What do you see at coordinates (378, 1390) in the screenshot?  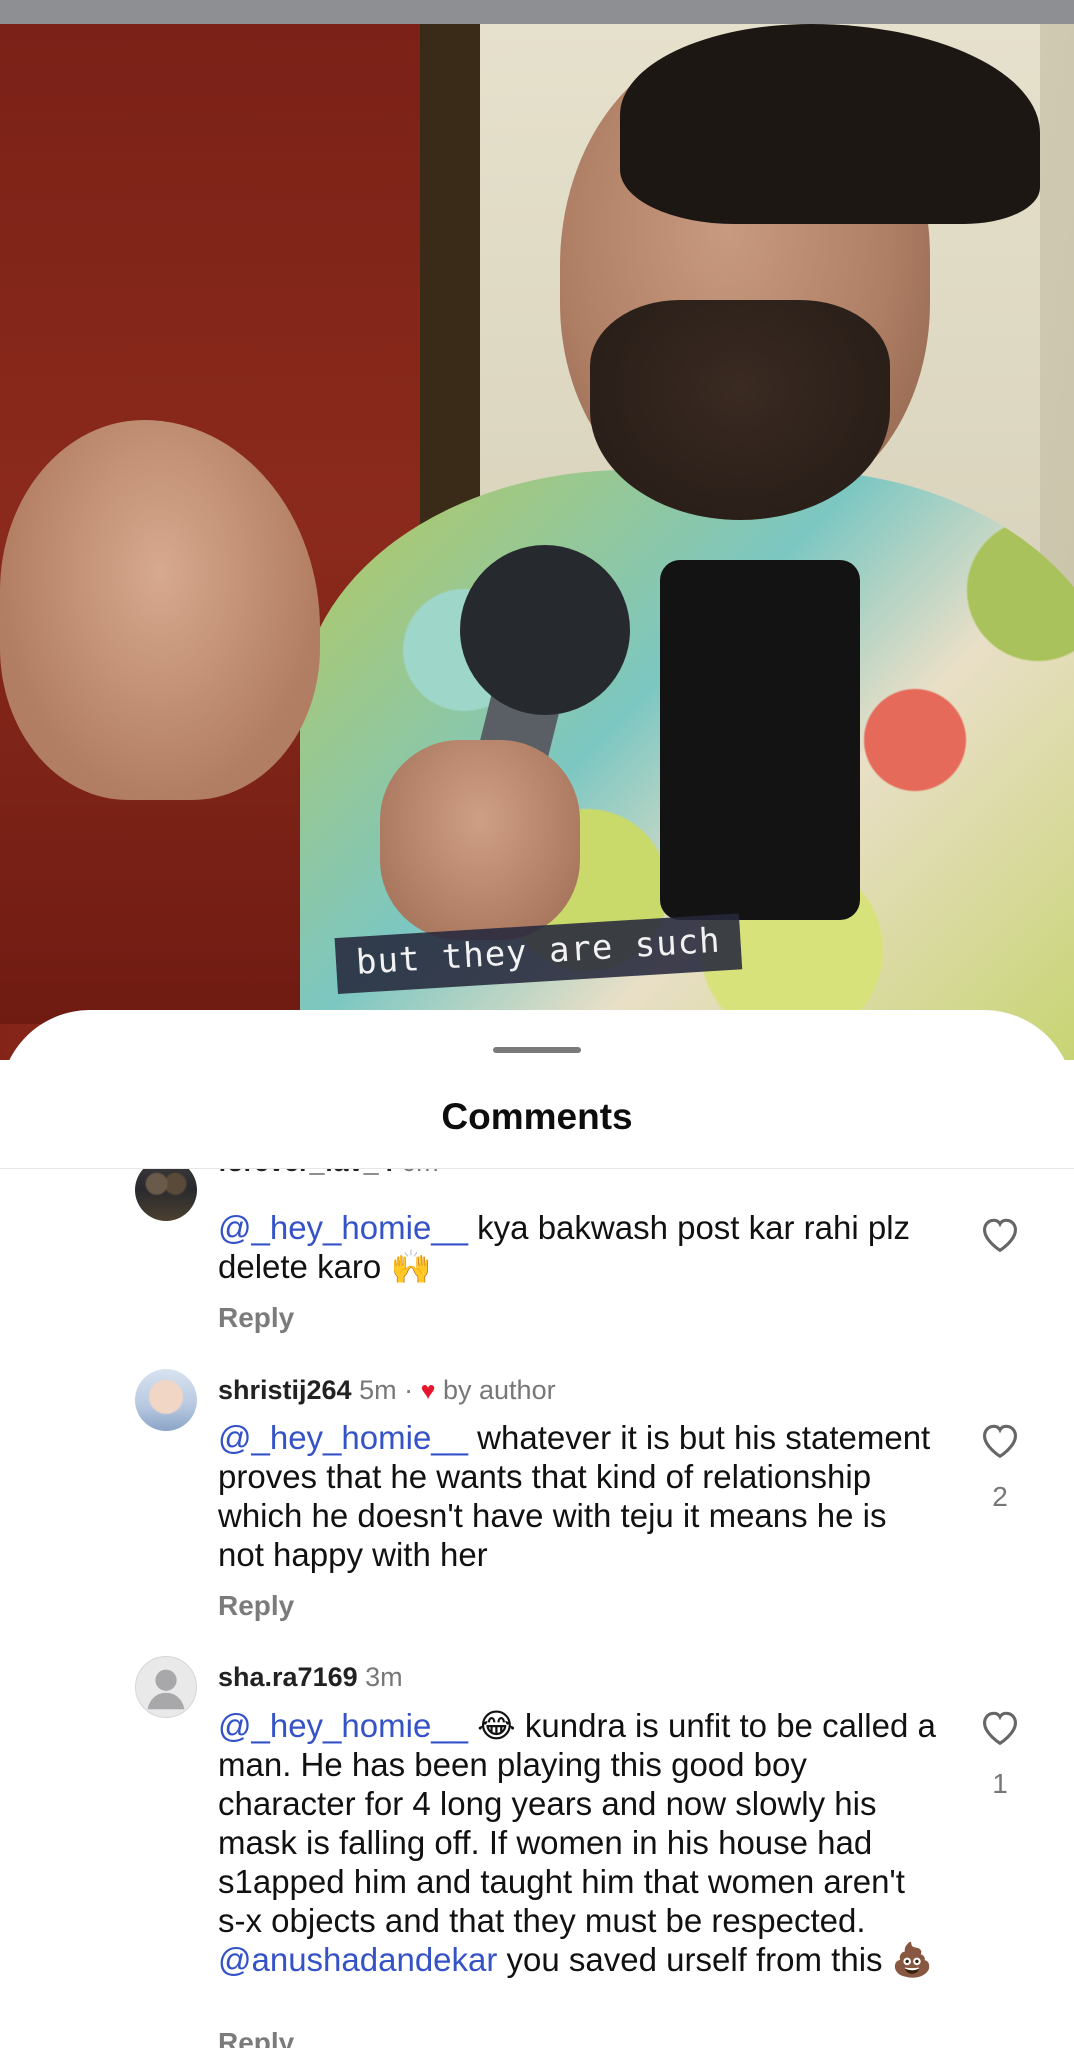 I see `comment-time: 5m` at bounding box center [378, 1390].